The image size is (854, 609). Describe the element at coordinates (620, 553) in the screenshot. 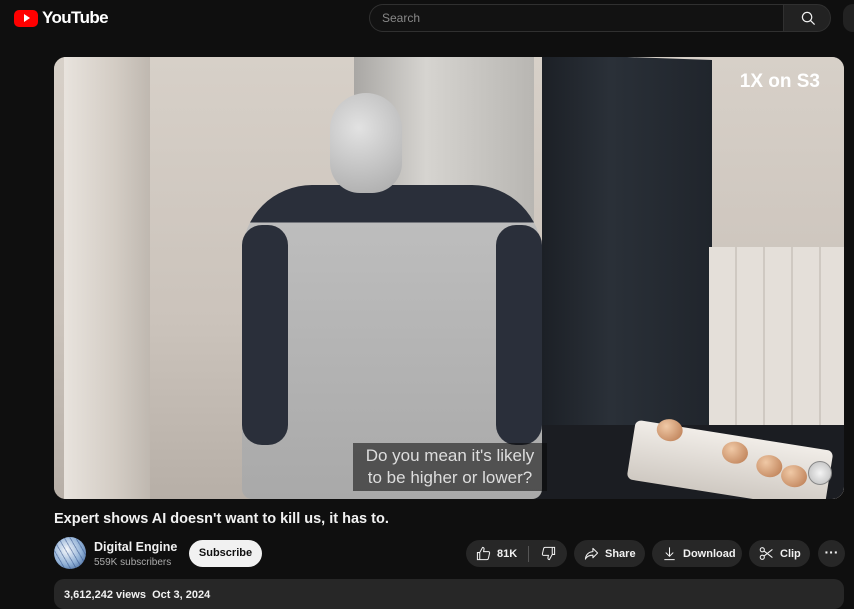

I see `share-label: Share` at that location.